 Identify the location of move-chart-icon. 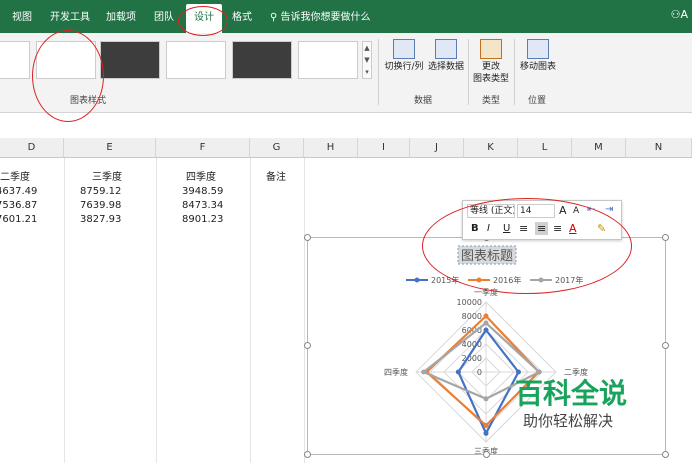
(538, 49).